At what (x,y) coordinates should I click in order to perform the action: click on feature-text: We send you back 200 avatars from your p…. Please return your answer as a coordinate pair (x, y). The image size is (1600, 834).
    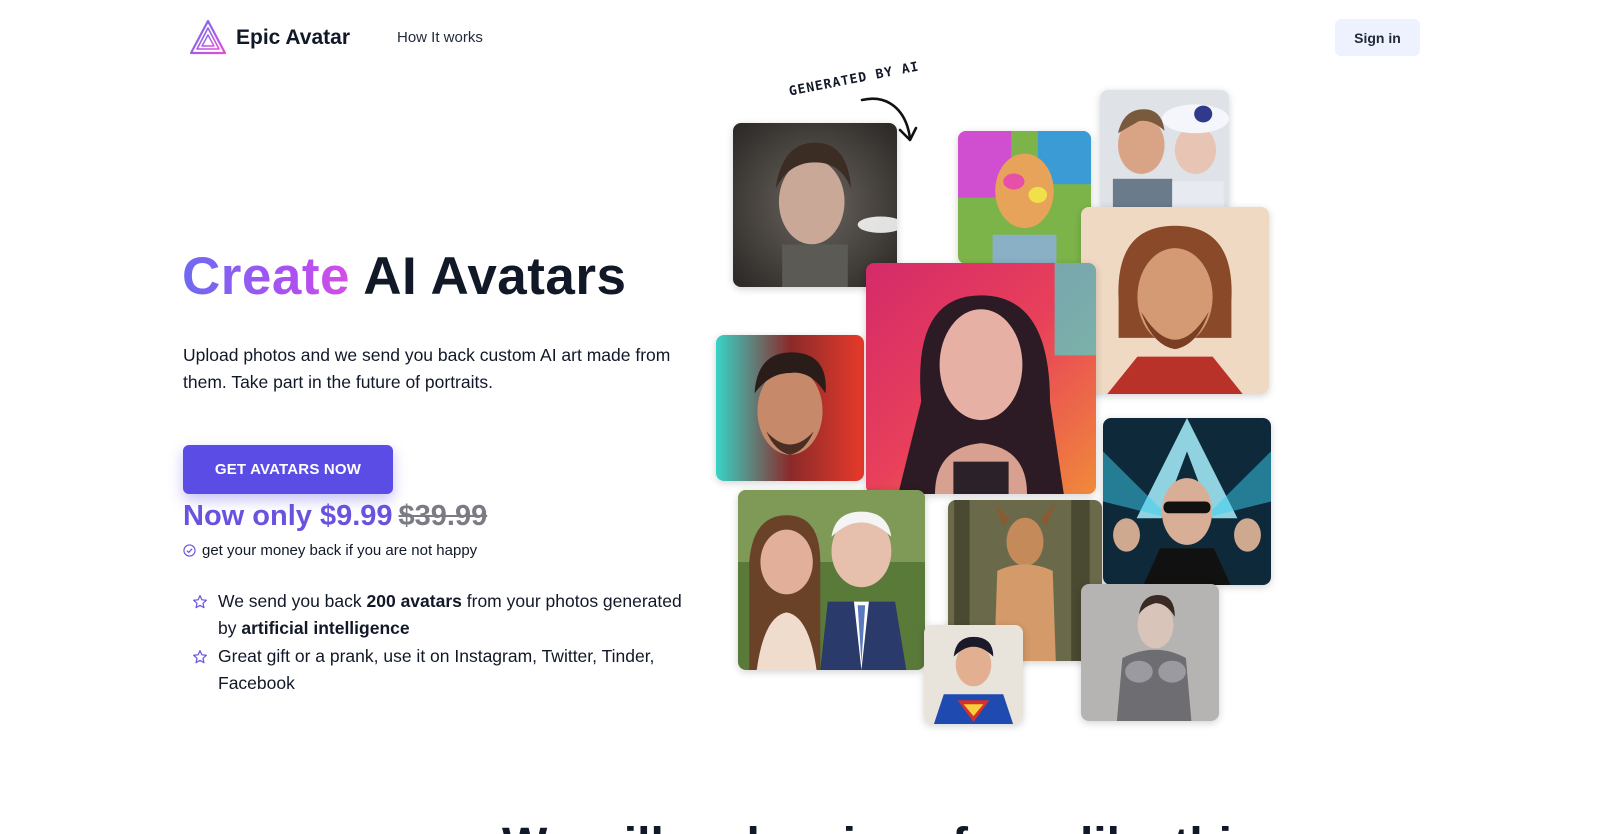
    Looking at the image, I should click on (450, 614).